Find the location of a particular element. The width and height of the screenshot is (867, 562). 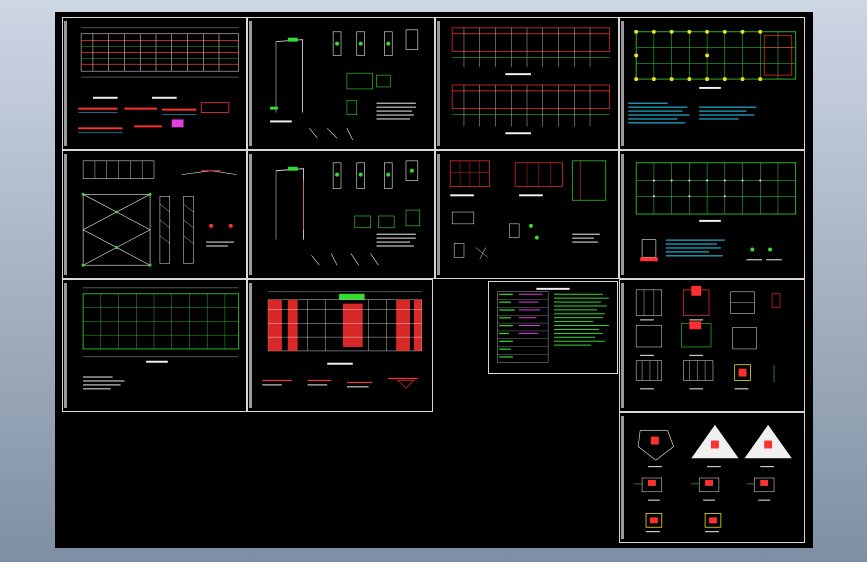

sheet-wall-elevations is located at coordinates (527, 214).